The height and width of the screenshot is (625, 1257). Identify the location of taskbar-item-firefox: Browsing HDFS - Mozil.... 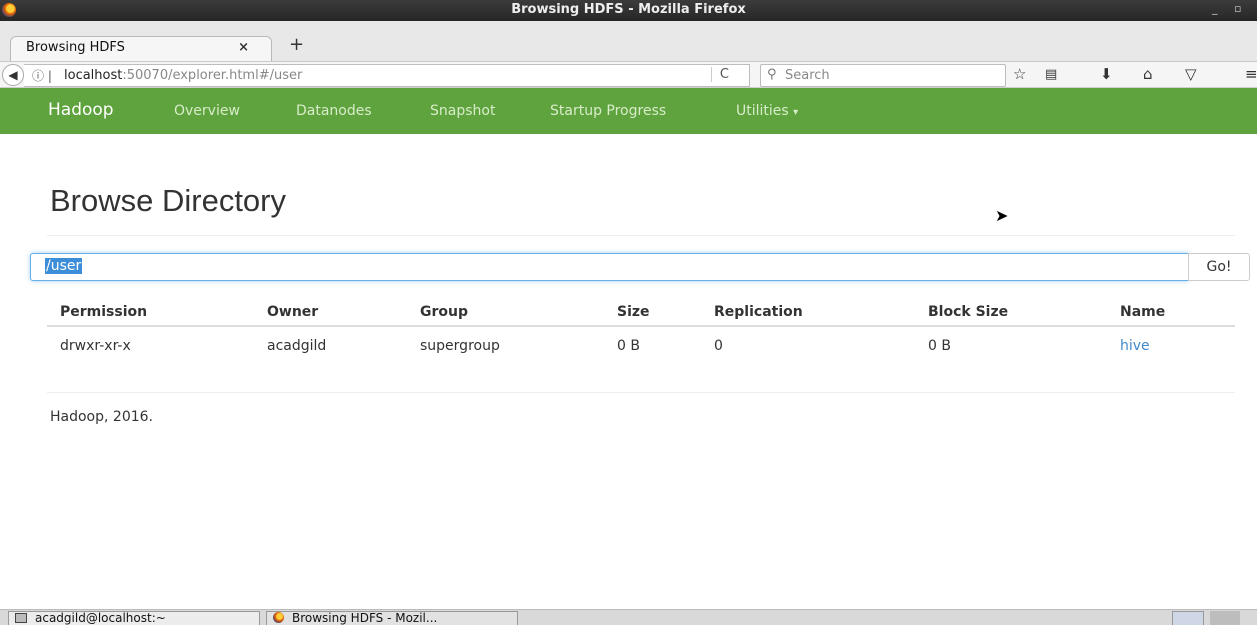
(392, 618).